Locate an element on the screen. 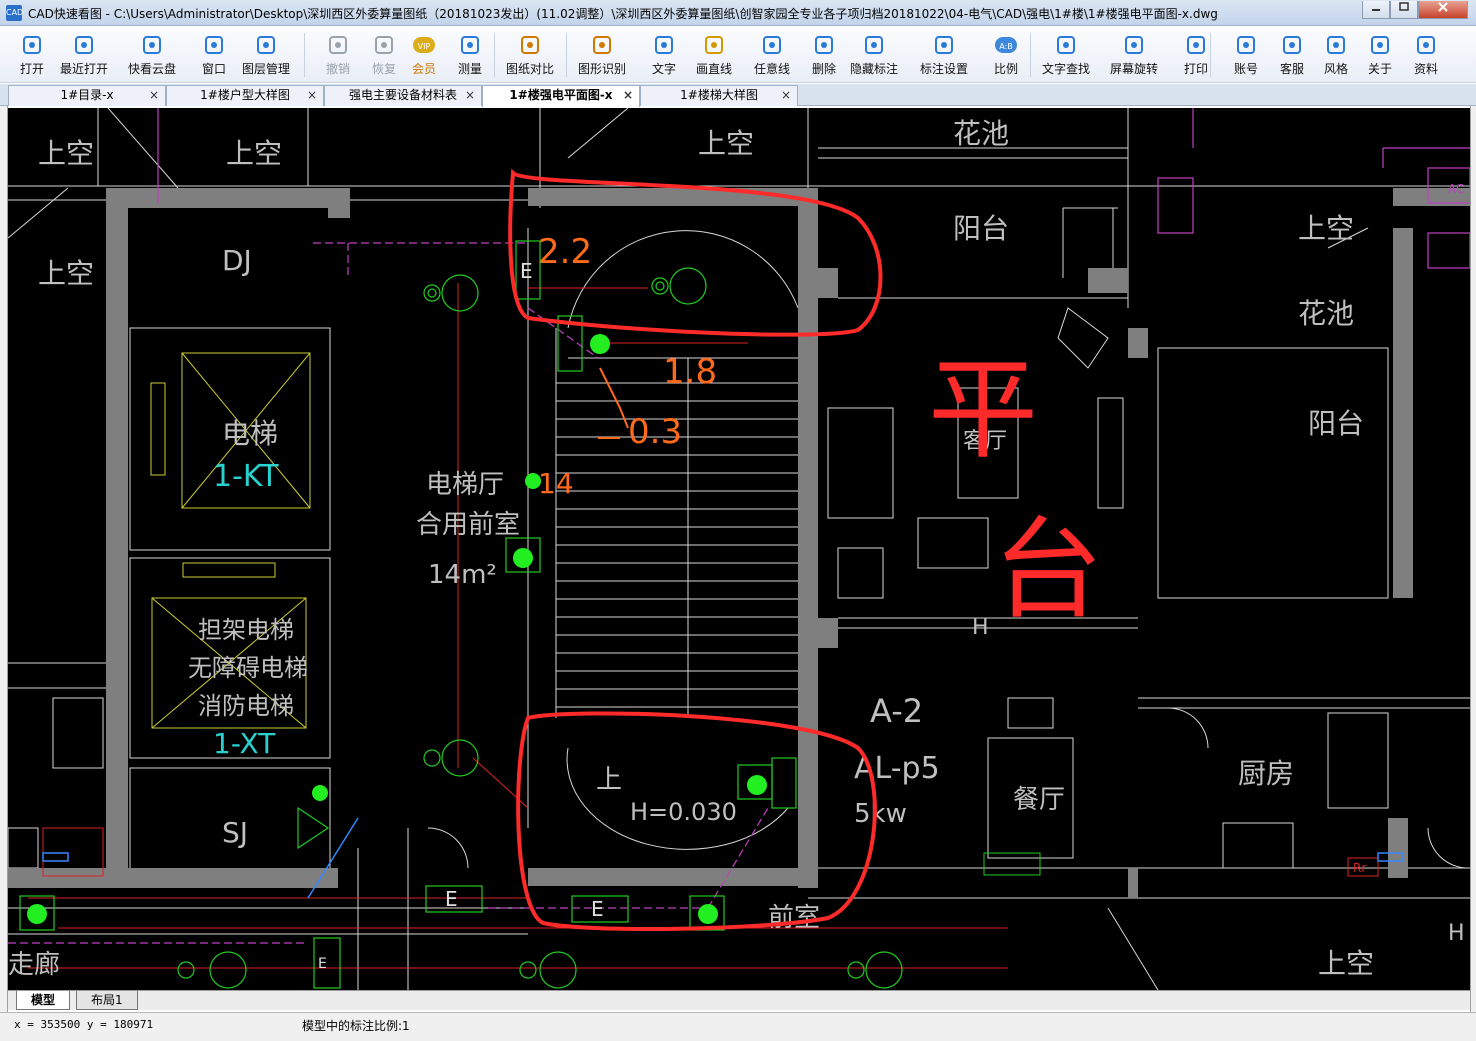 The width and height of the screenshot is (1476, 1041). toolbar-button-11: 文字 is located at coordinates (664, 55).